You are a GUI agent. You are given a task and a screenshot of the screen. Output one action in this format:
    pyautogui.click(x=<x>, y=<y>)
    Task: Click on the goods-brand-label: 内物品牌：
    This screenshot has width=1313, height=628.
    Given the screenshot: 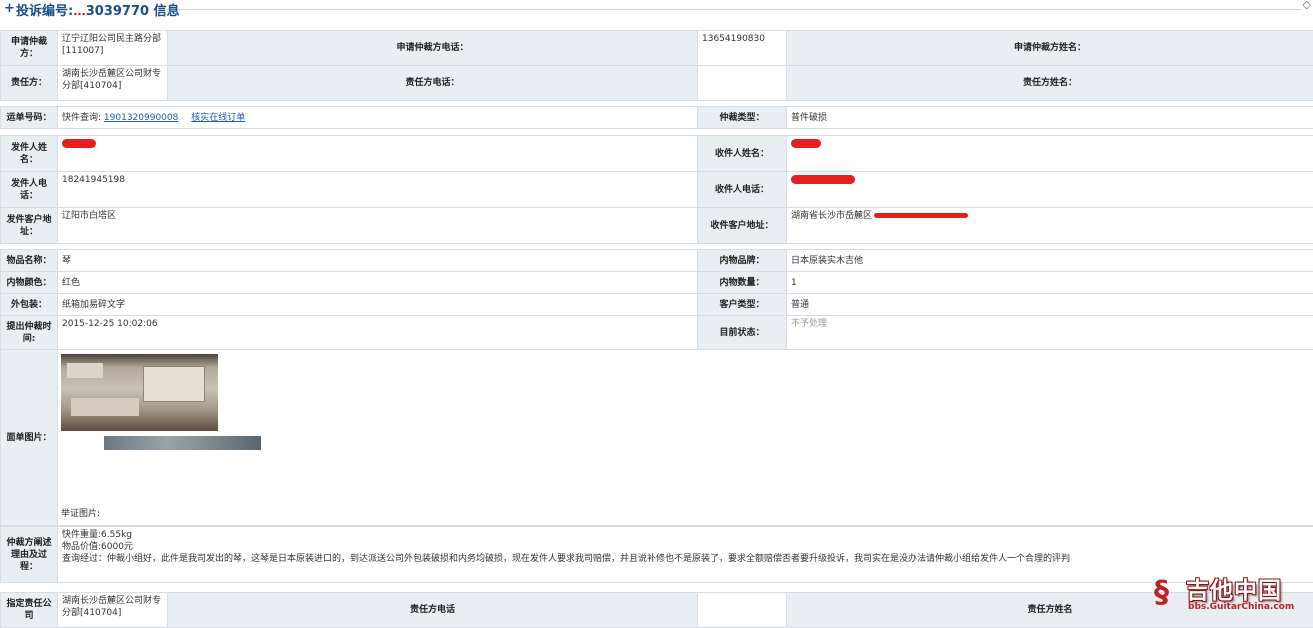 What is the action you would take?
    pyautogui.click(x=742, y=261)
    